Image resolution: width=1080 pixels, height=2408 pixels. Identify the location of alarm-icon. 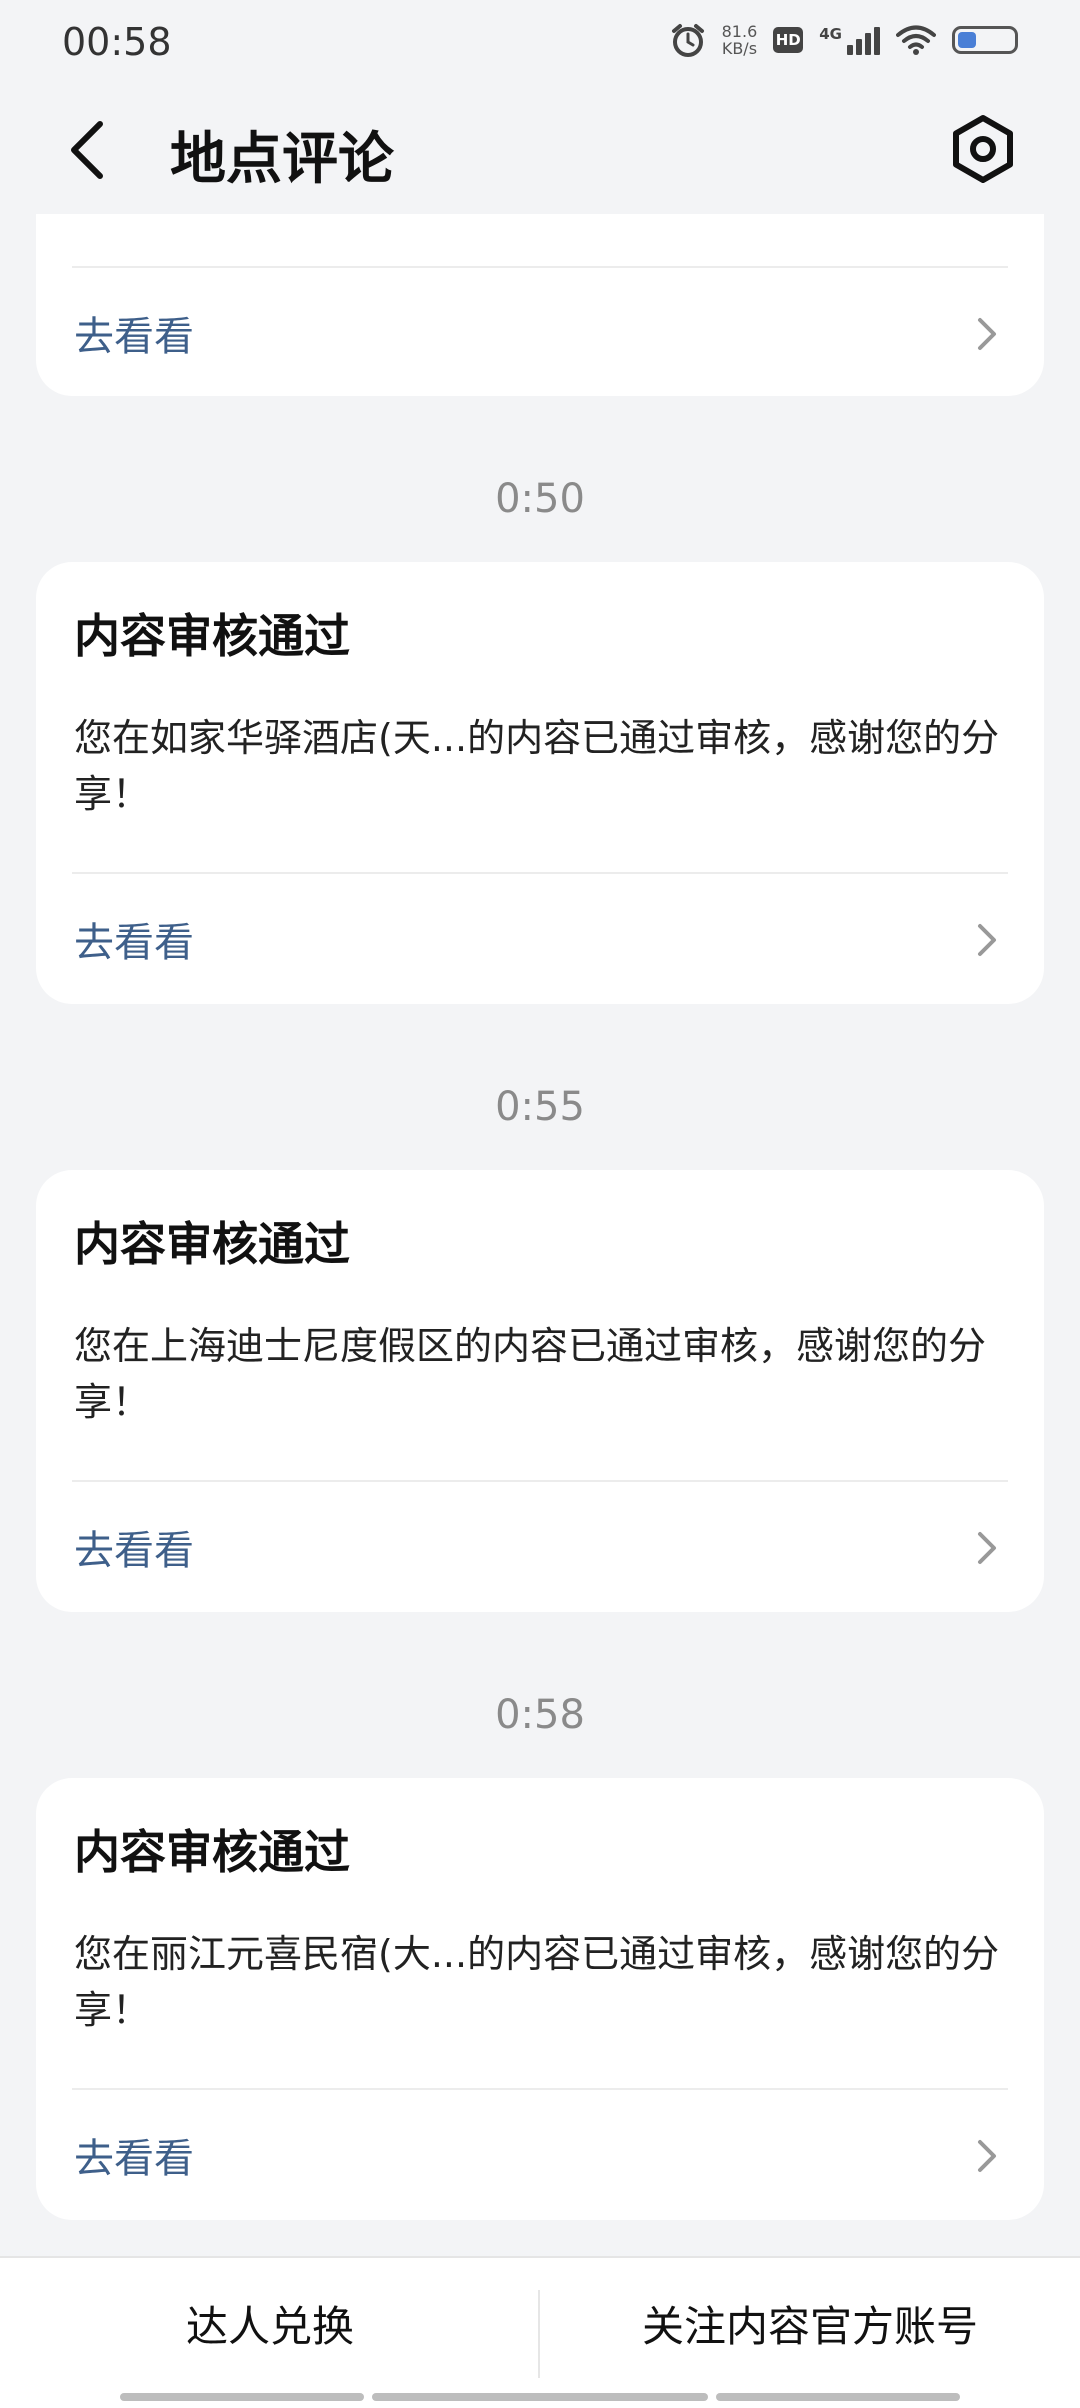
(687, 40).